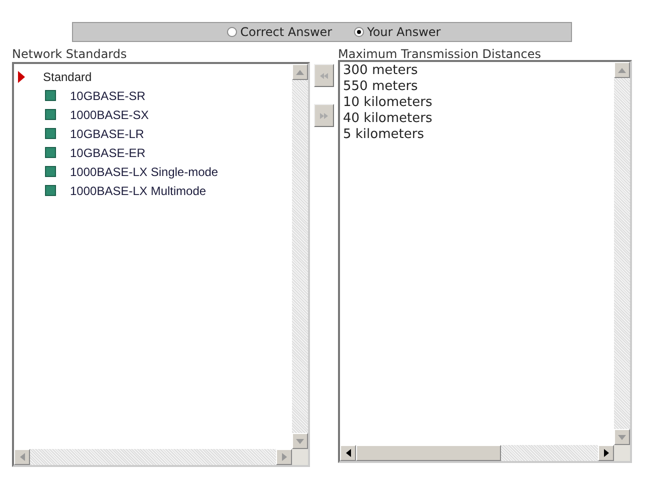  I want to click on move-right-button, so click(324, 115).